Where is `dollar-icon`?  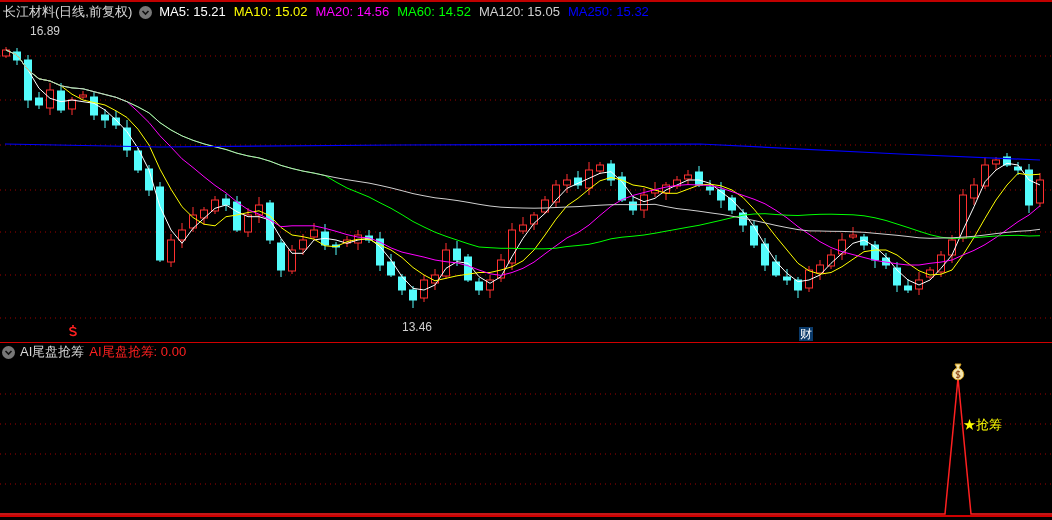
dollar-icon is located at coordinates (73, 331).